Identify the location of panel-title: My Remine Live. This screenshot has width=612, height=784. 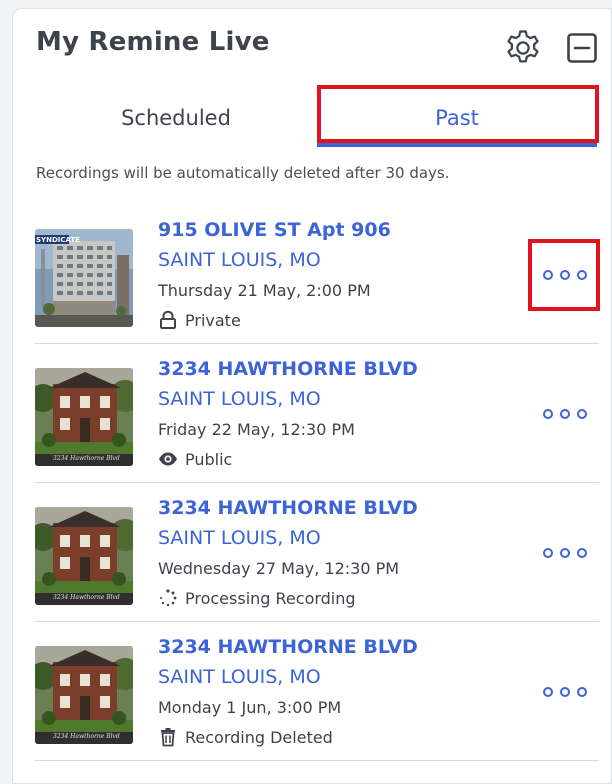
(153, 42).